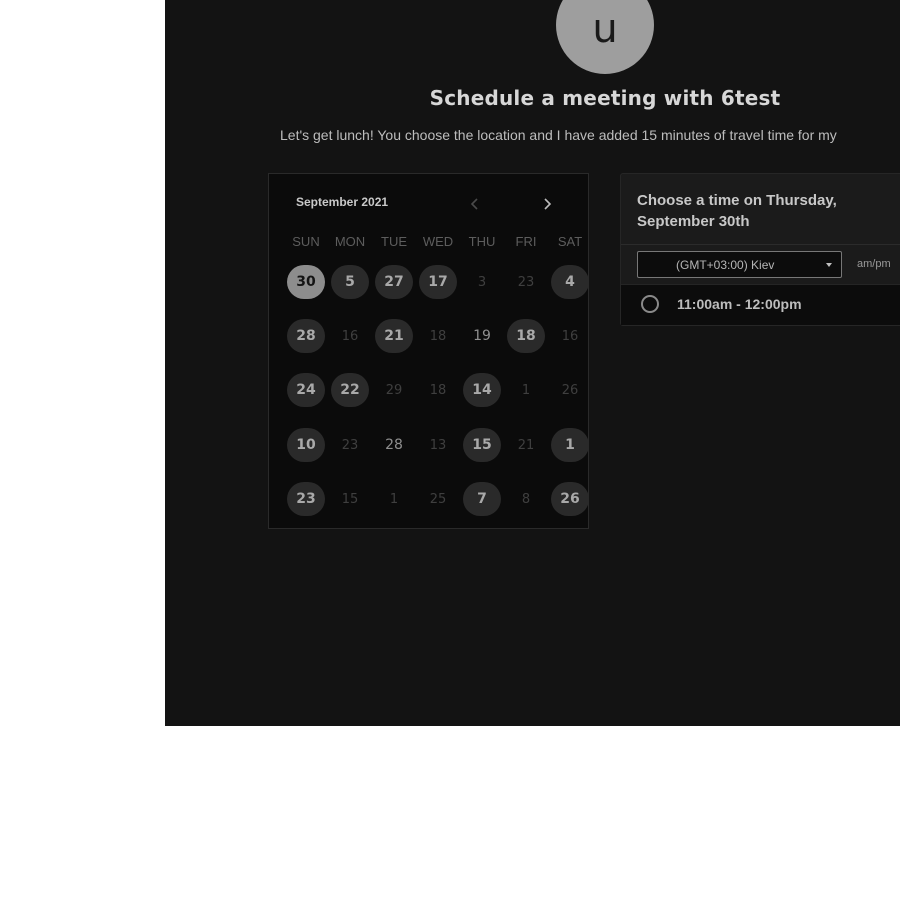 The image size is (900, 900). What do you see at coordinates (306, 390) in the screenshot?
I see `calendar-day: 24` at bounding box center [306, 390].